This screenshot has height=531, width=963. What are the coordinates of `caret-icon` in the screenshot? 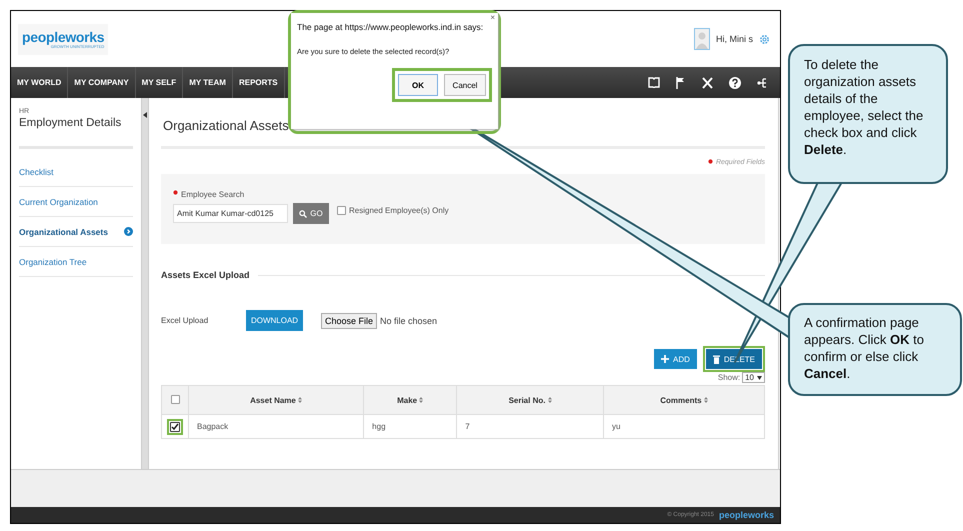 It's located at (759, 378).